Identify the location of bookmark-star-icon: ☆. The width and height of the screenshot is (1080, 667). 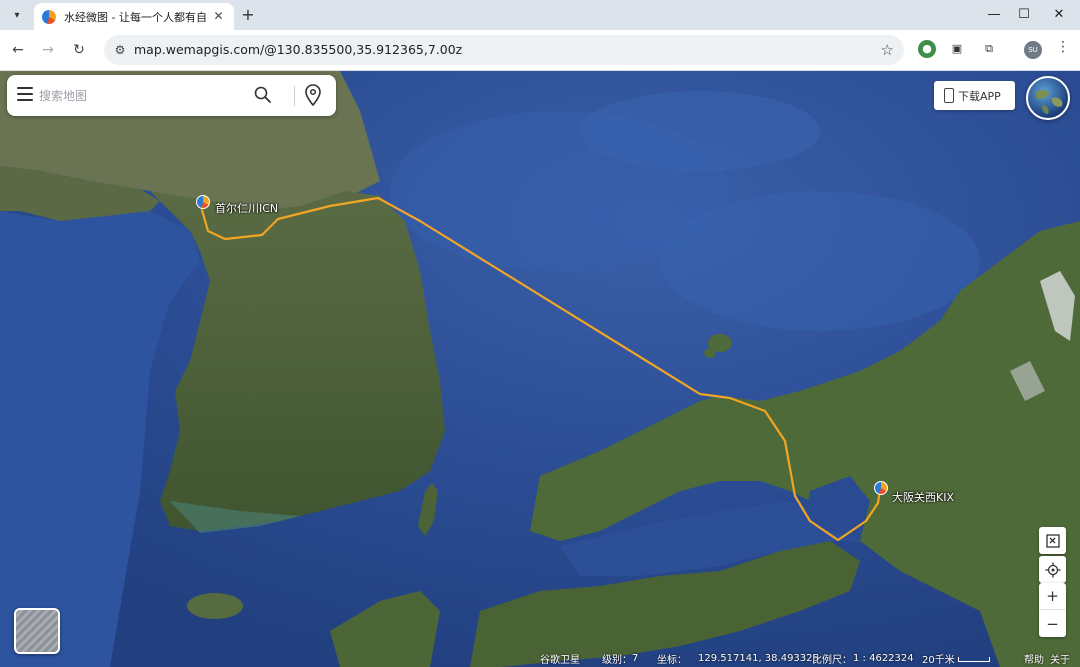
(887, 50).